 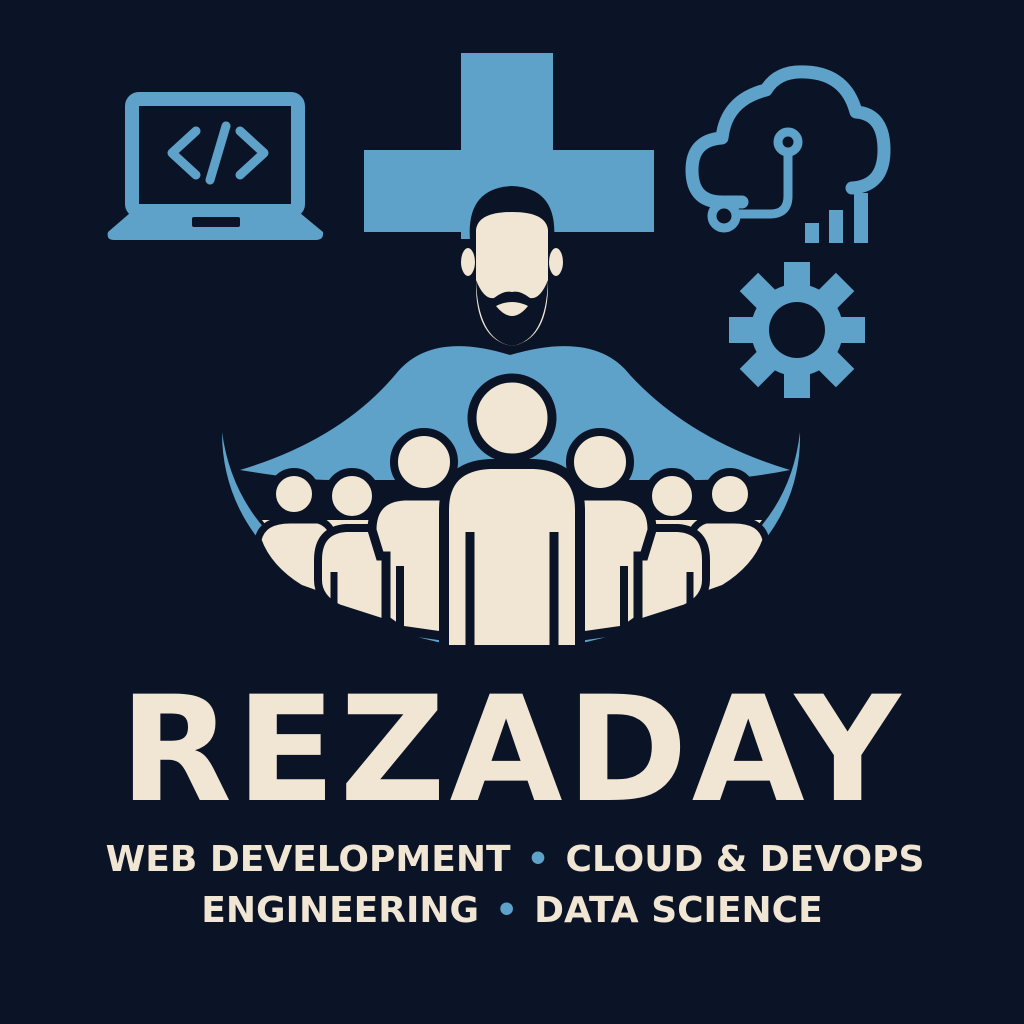 What do you see at coordinates (512, 750) in the screenshot?
I see `brand-title: REZADAY` at bounding box center [512, 750].